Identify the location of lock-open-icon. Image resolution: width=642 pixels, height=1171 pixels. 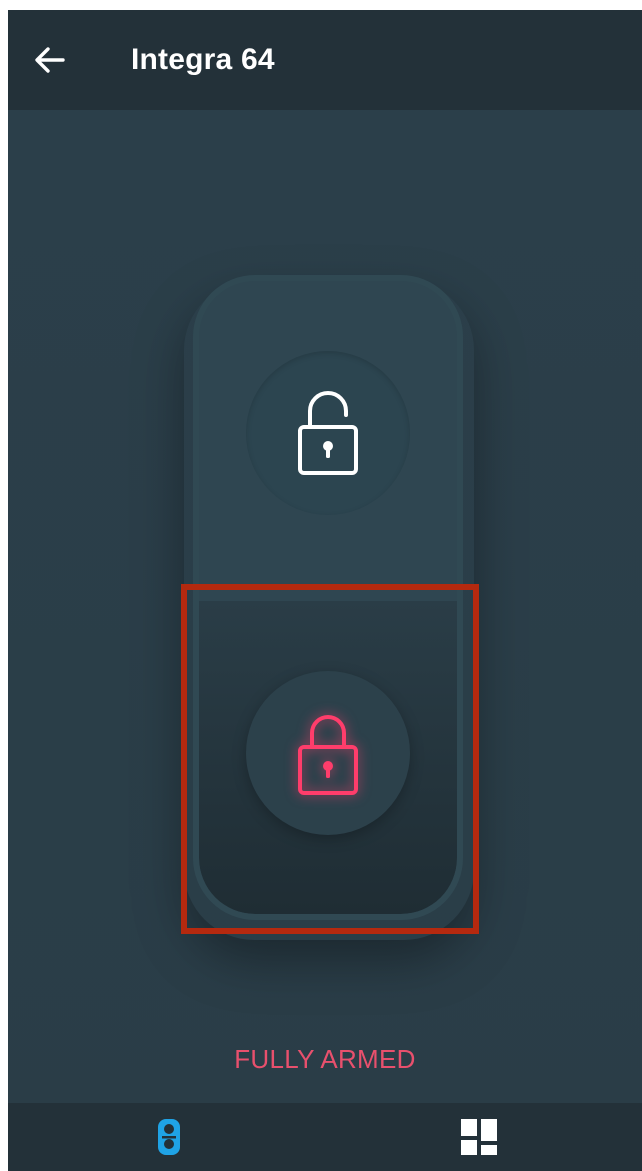
(328, 433).